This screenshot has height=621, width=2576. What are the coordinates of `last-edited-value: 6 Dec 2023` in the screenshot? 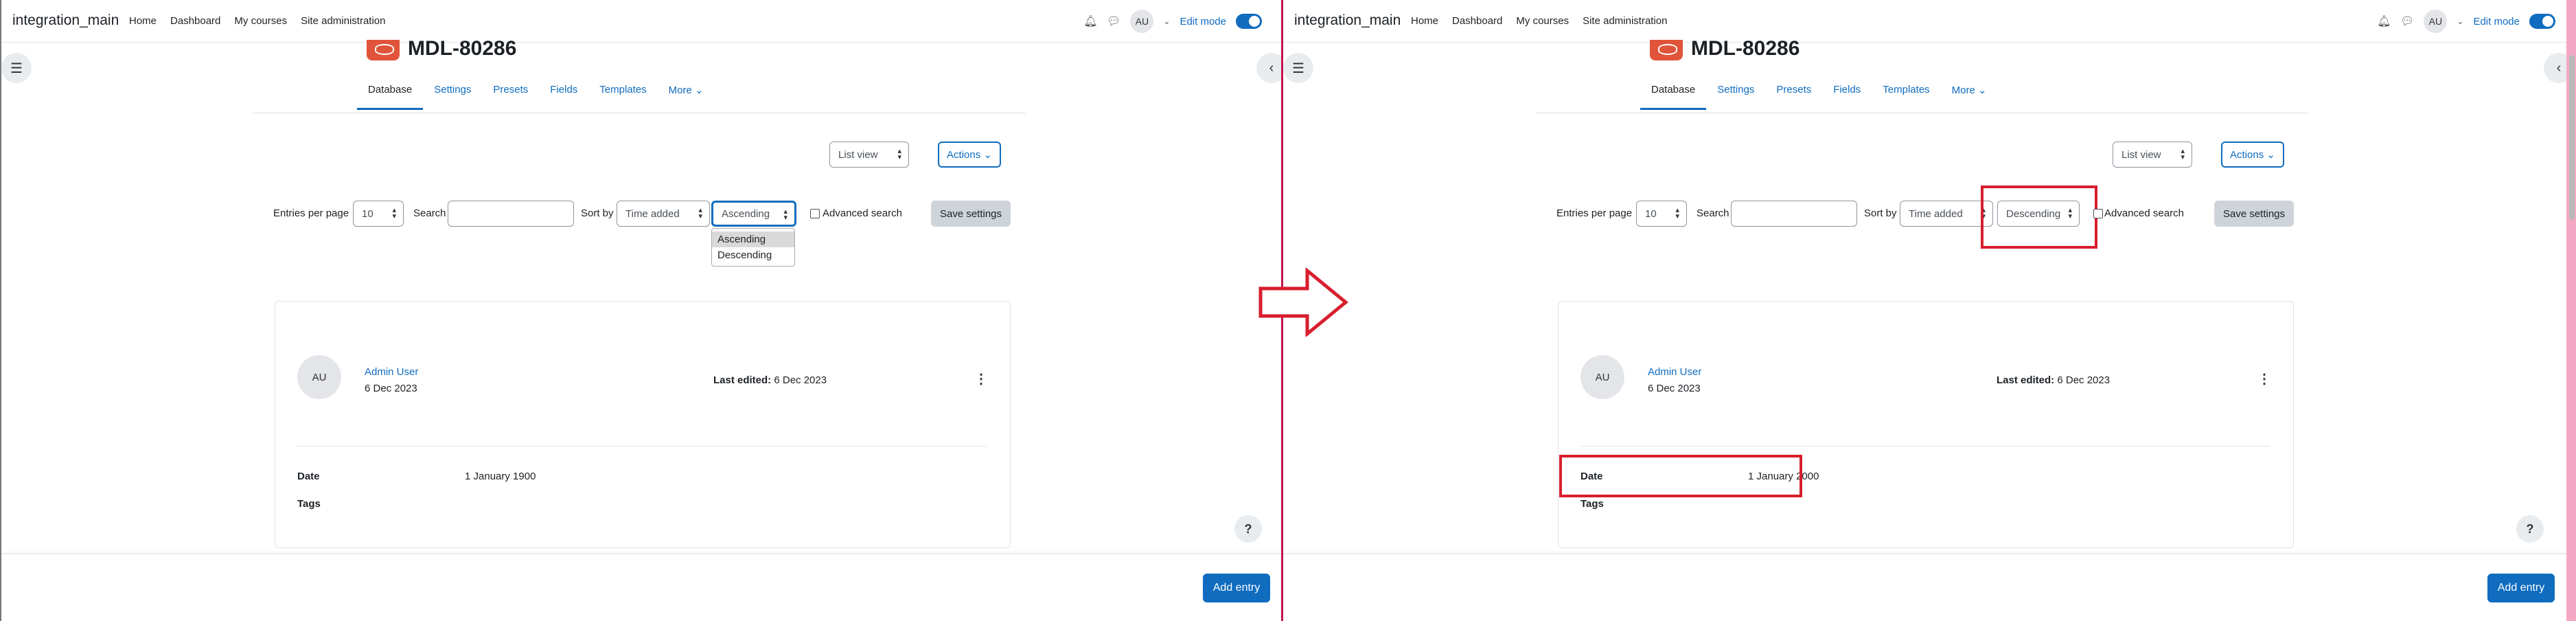 It's located at (2084, 380).